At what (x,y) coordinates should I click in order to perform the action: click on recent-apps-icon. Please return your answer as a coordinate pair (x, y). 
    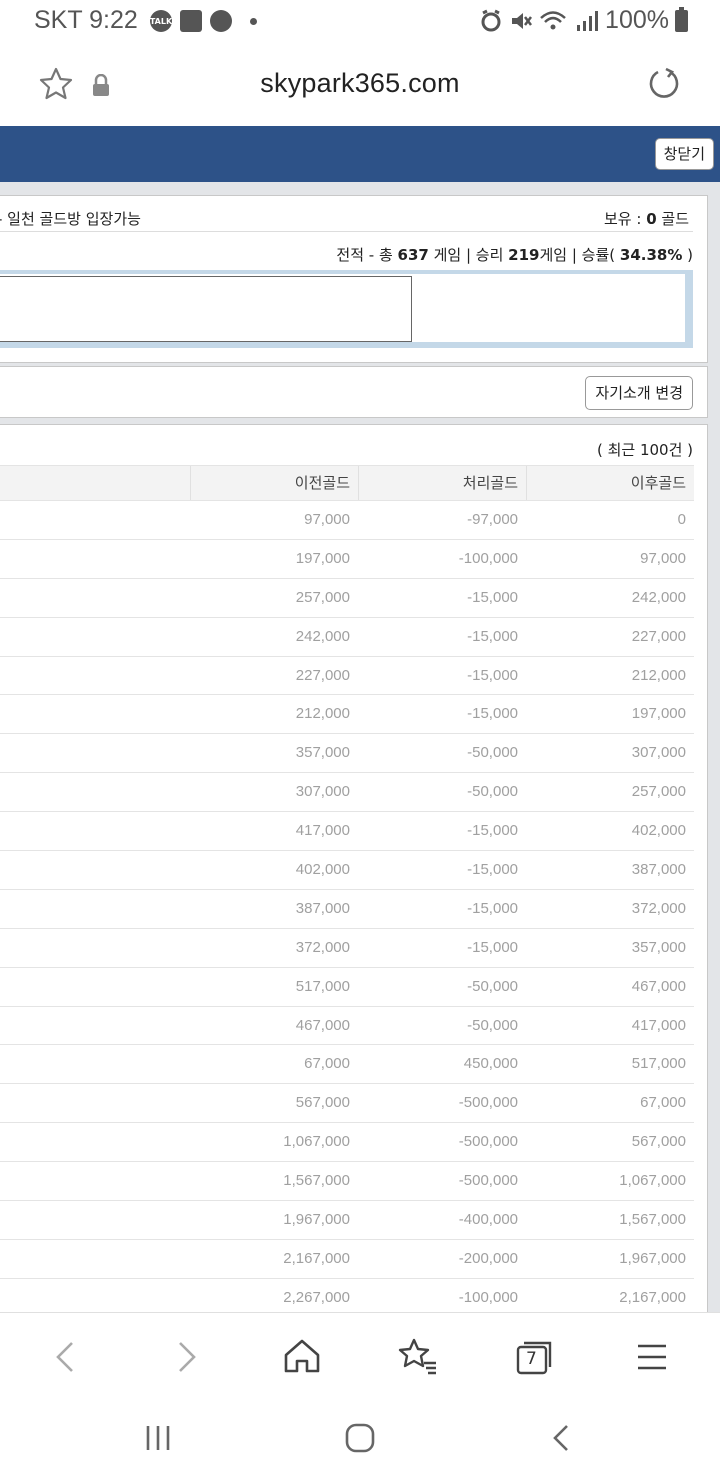
    Looking at the image, I should click on (158, 1438).